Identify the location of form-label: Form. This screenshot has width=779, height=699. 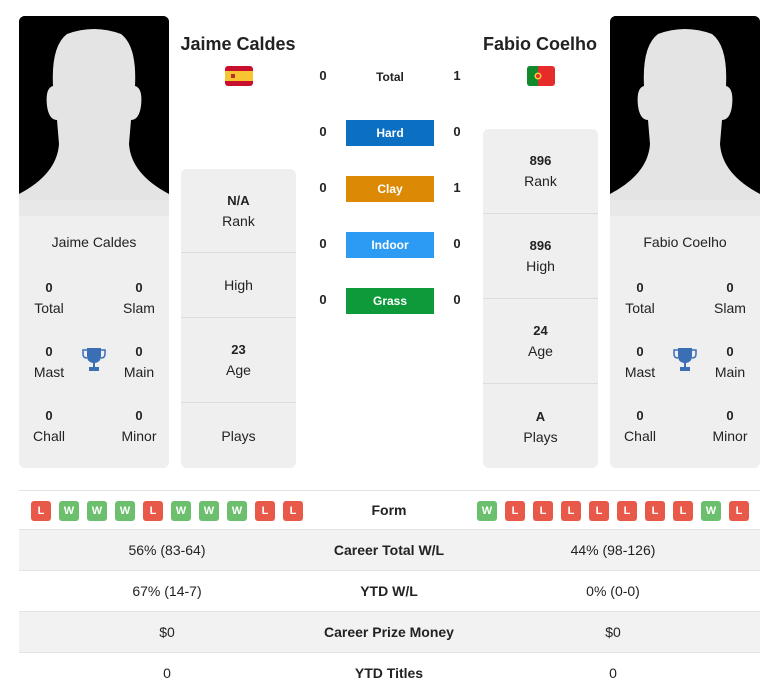
(389, 510).